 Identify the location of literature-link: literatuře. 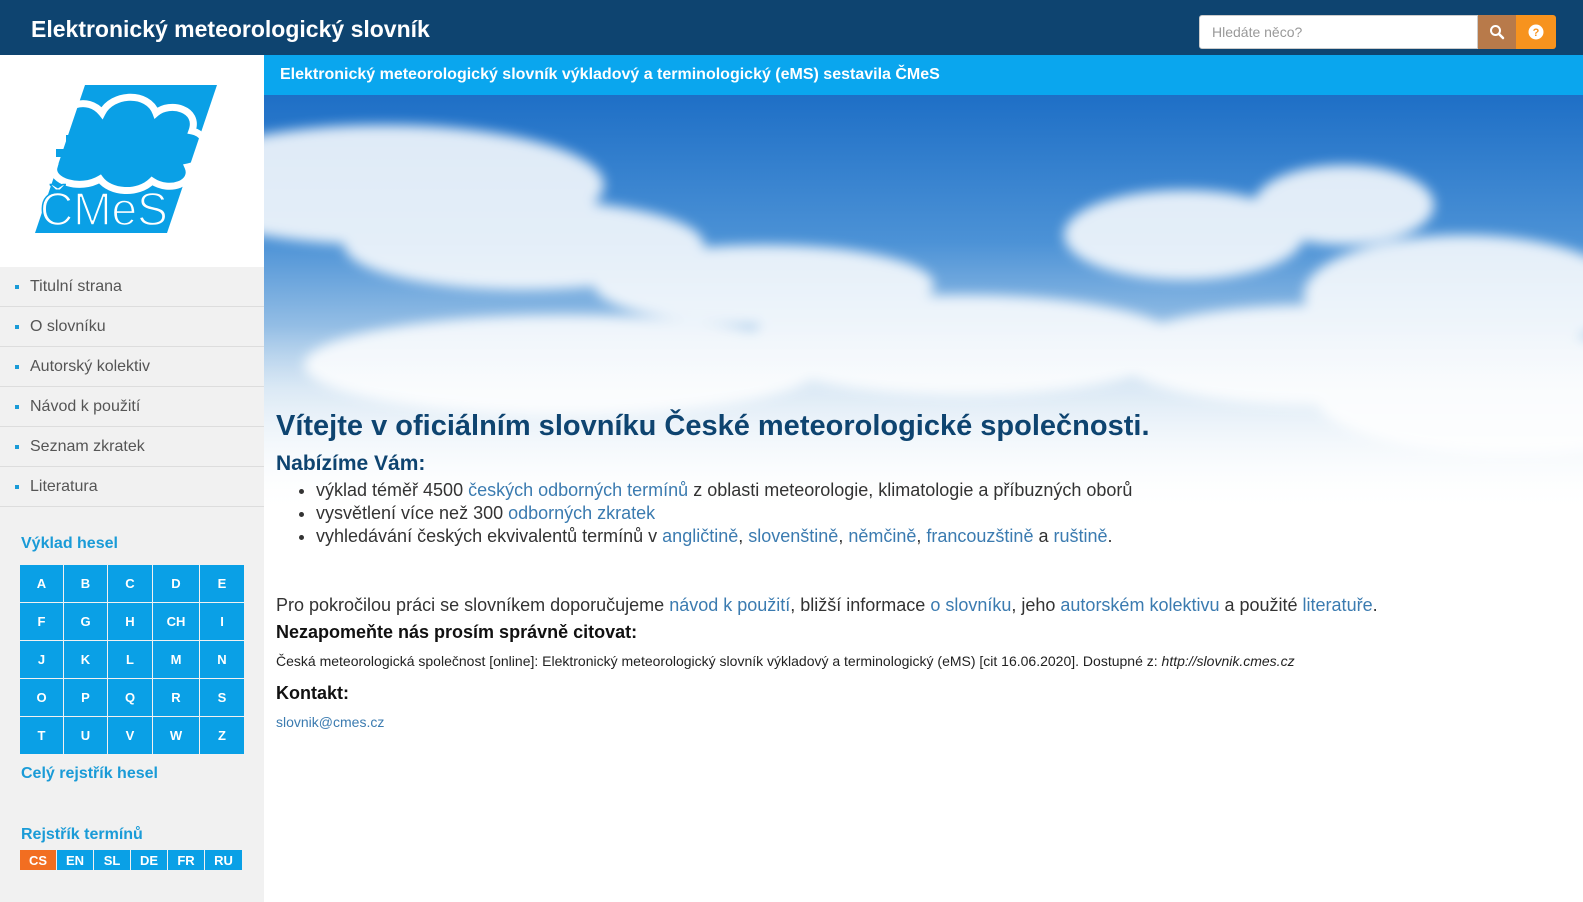
(1338, 605).